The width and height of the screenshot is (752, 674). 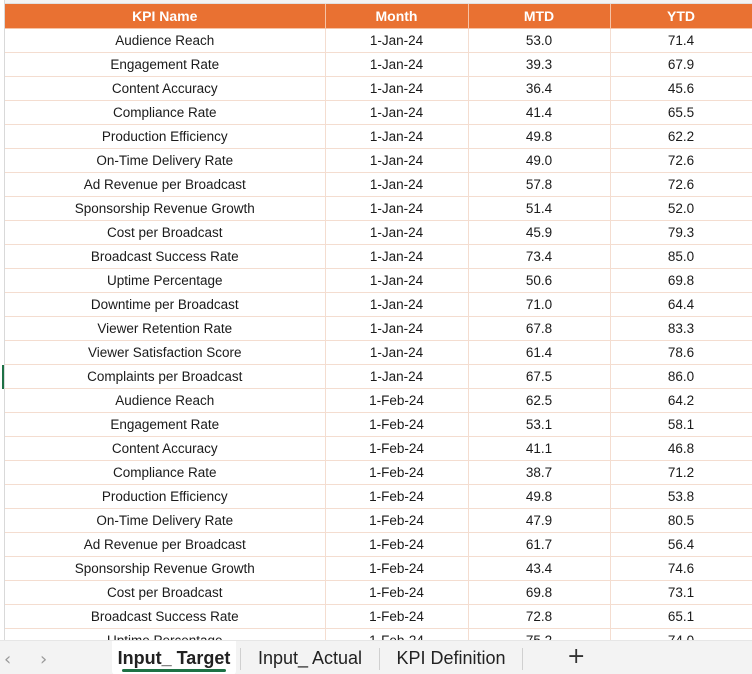 What do you see at coordinates (539, 88) in the screenshot?
I see `cell-mtd: 36.4` at bounding box center [539, 88].